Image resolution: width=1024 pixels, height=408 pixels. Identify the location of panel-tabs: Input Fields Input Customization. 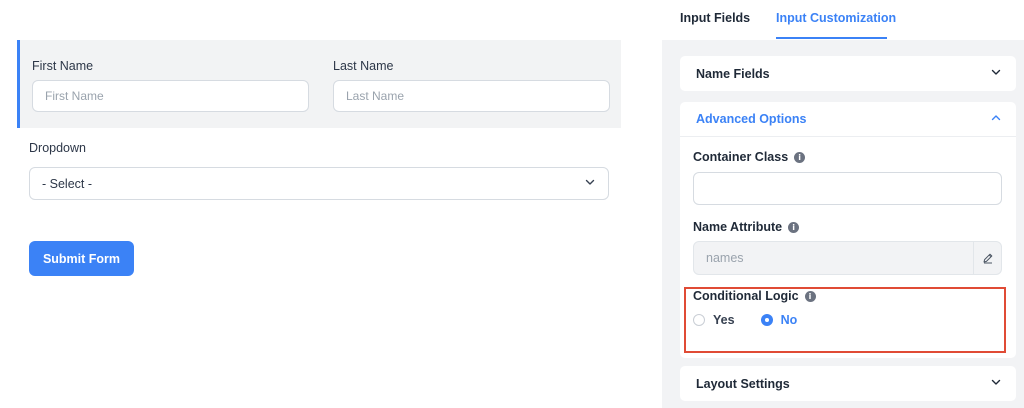
(843, 20).